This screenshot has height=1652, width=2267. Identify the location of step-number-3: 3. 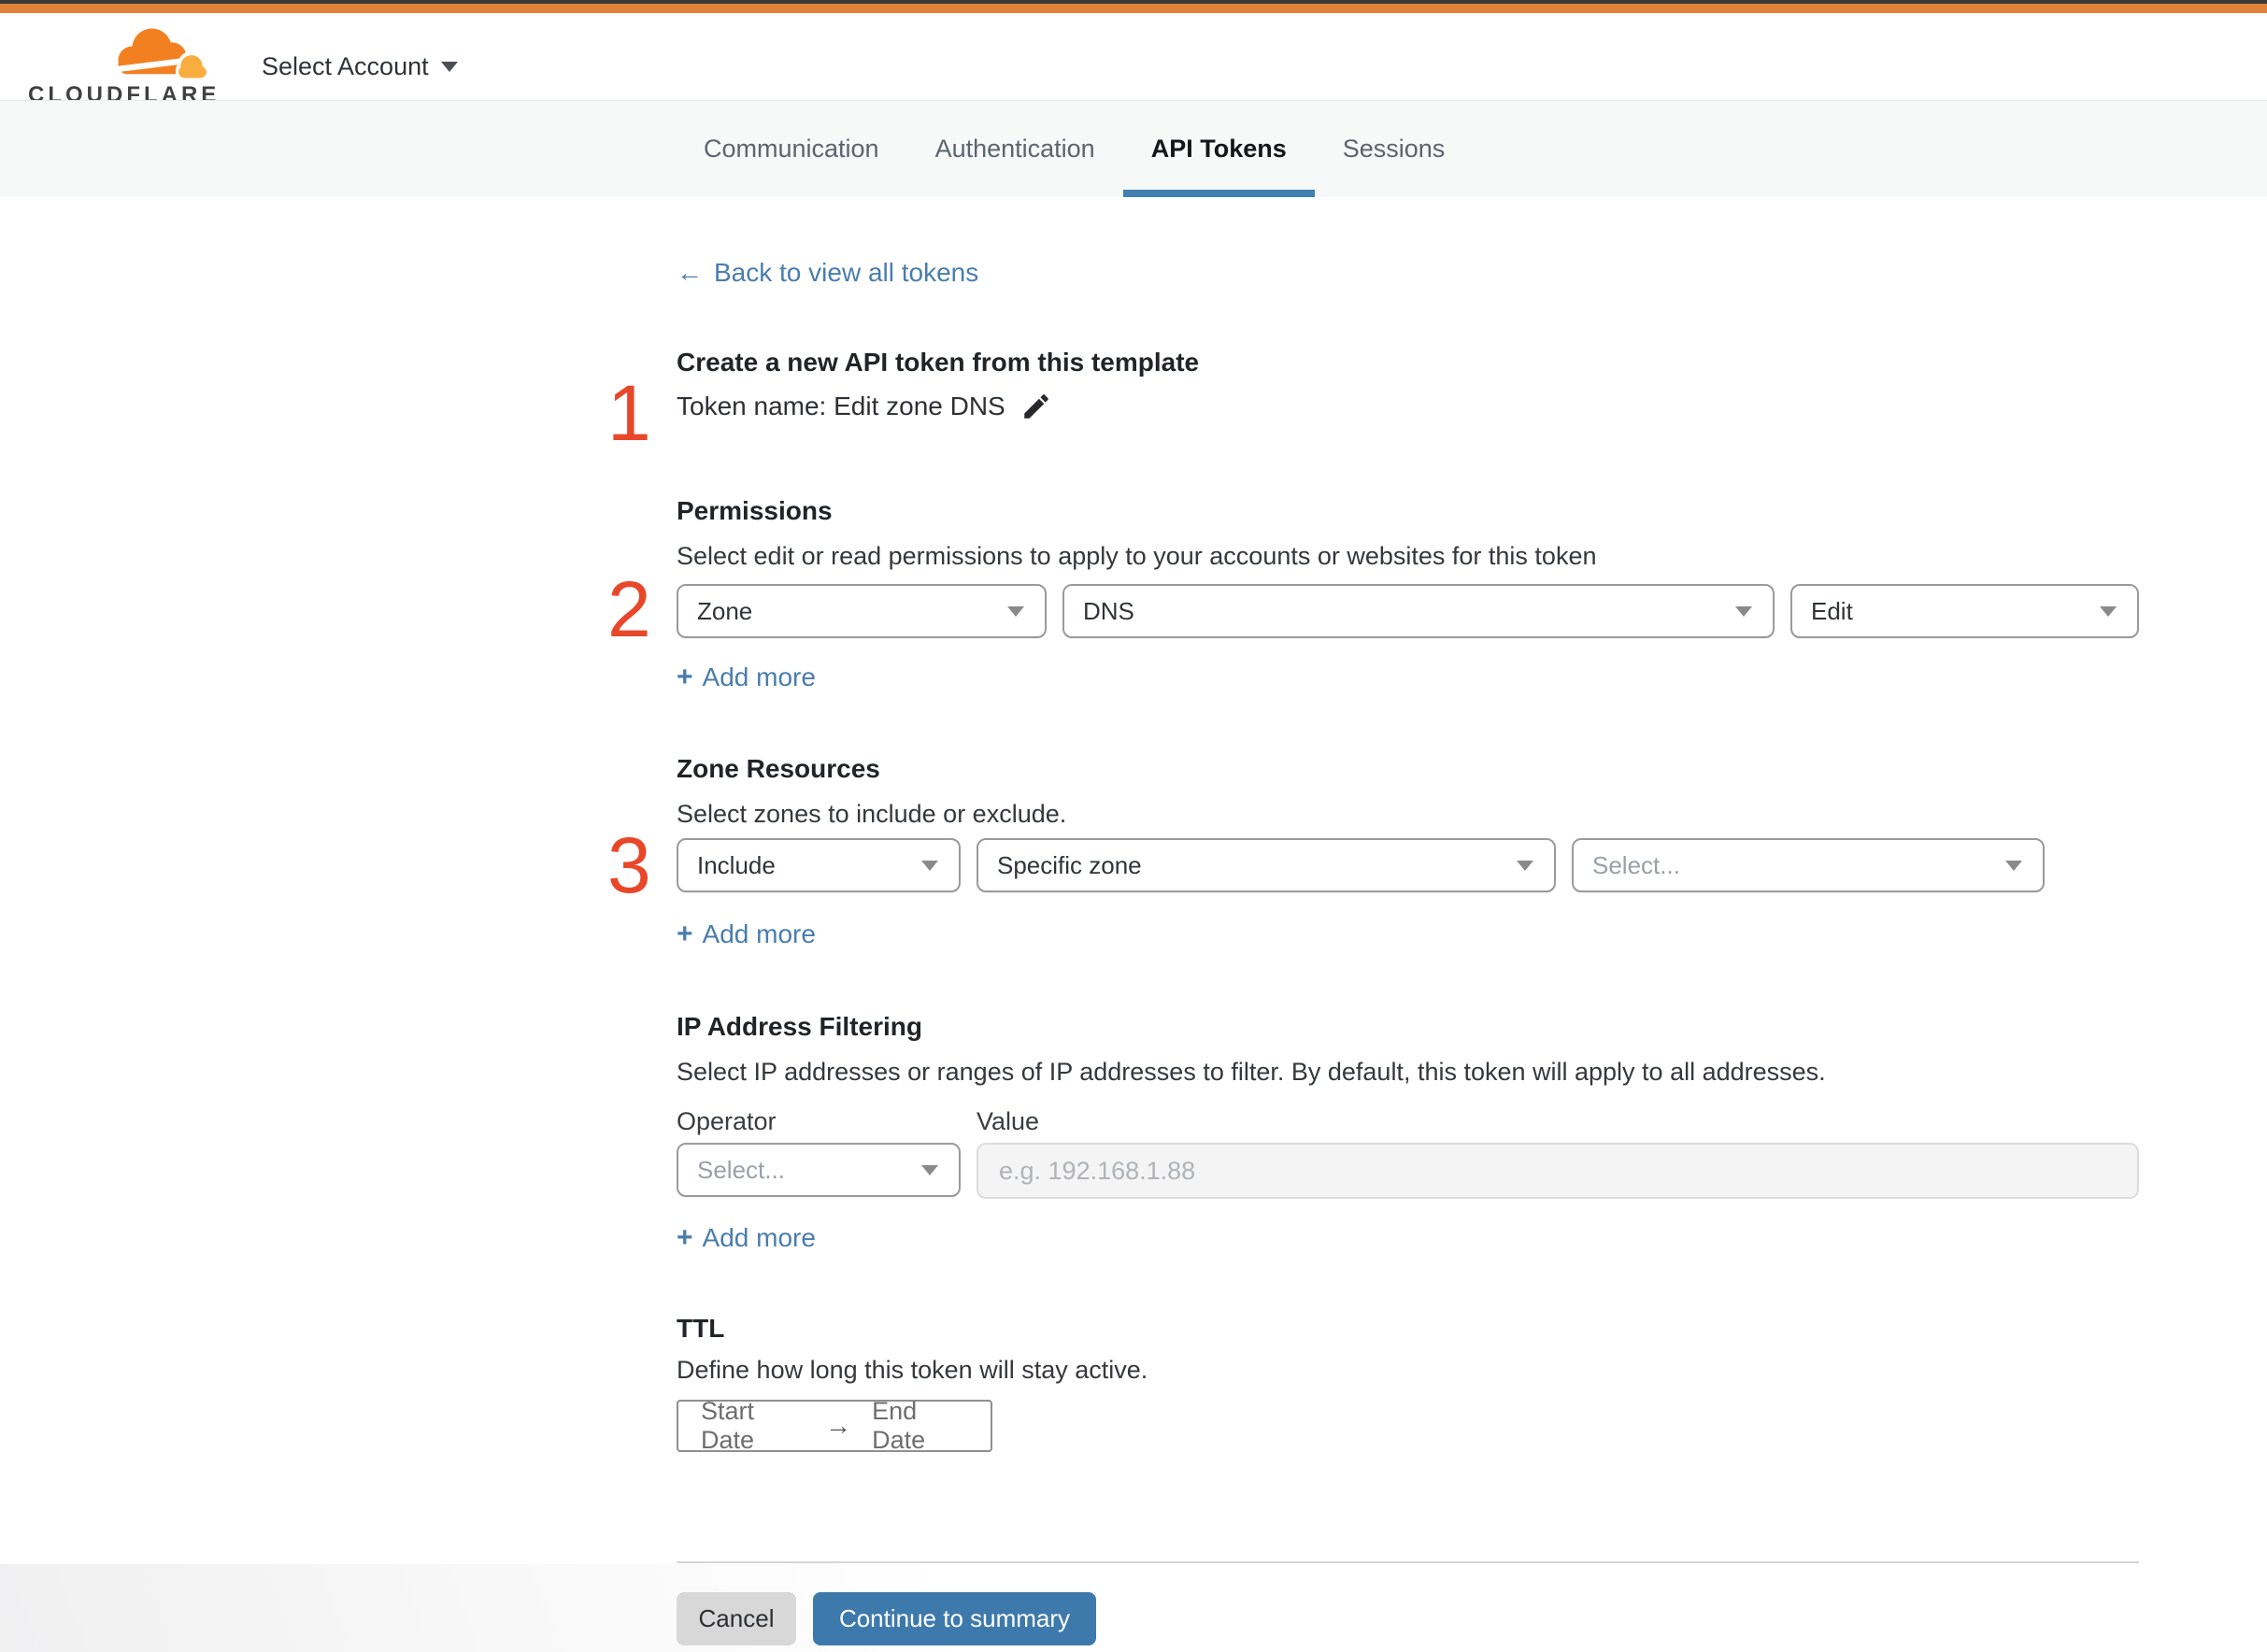
(629, 865).